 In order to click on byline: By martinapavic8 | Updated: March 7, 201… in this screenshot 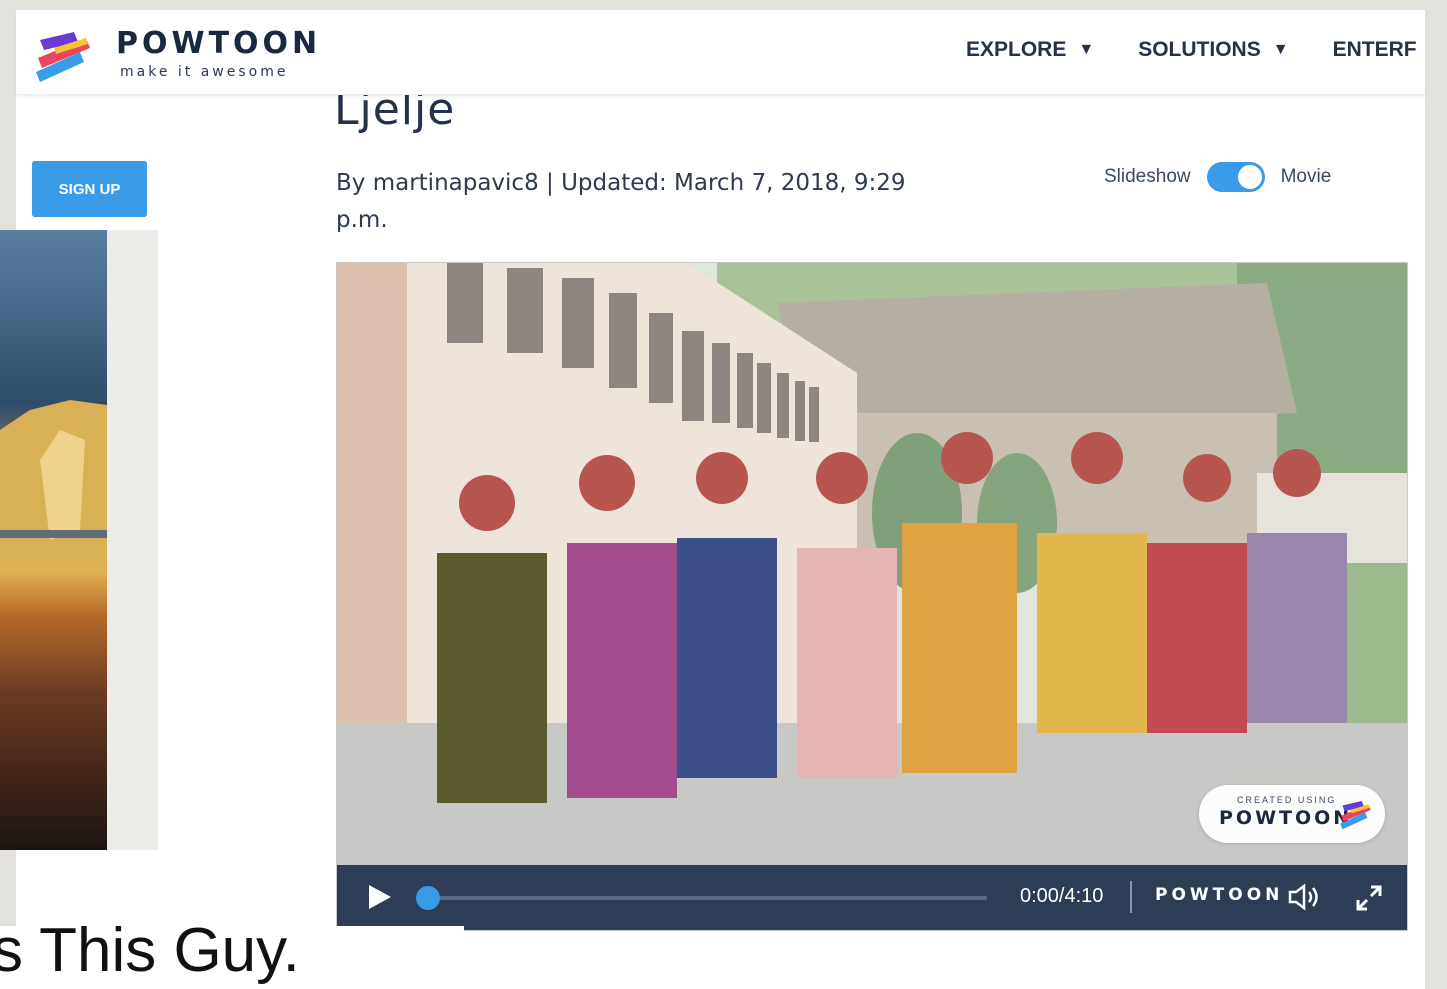, I will do `click(621, 201)`.